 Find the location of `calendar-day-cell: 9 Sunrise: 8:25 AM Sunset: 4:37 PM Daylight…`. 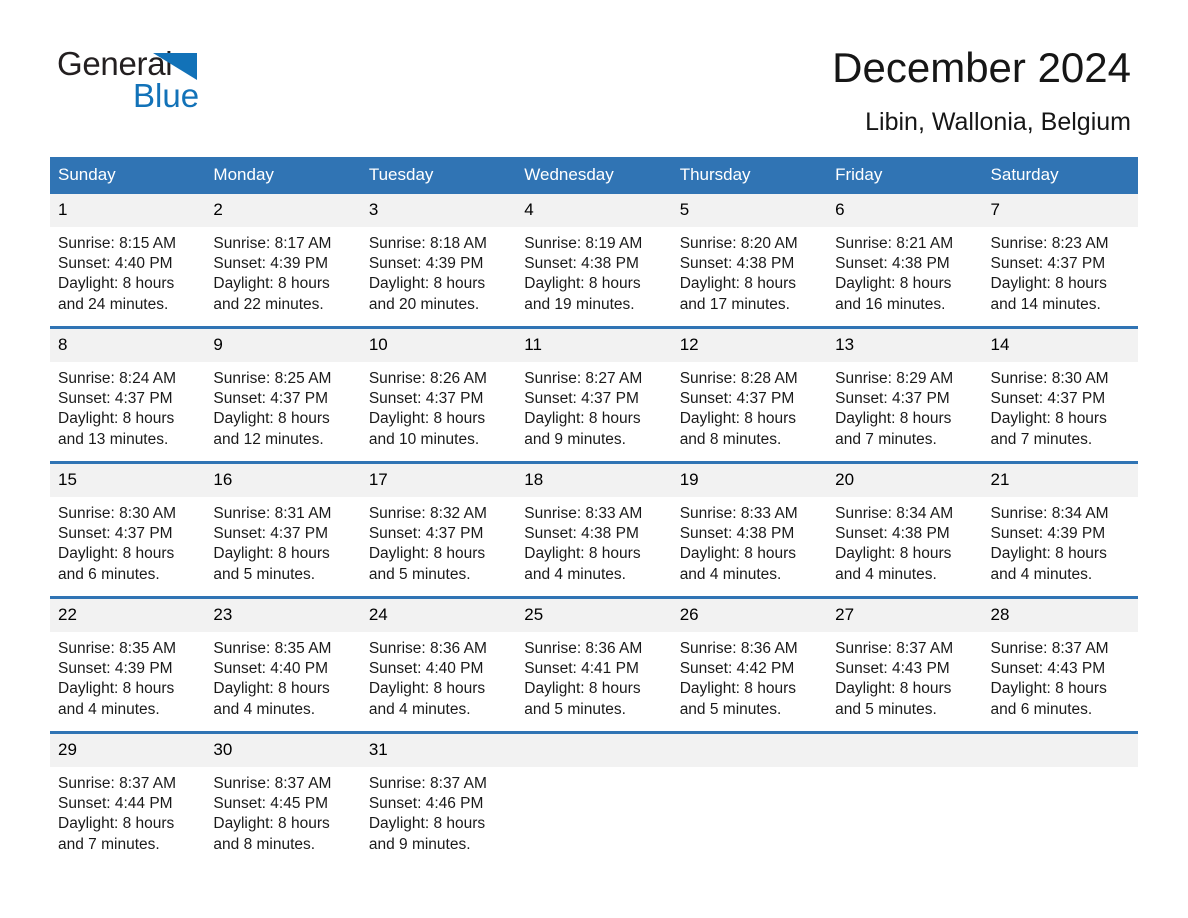

calendar-day-cell: 9 Sunrise: 8:25 AM Sunset: 4:37 PM Daylight… is located at coordinates (283, 394).